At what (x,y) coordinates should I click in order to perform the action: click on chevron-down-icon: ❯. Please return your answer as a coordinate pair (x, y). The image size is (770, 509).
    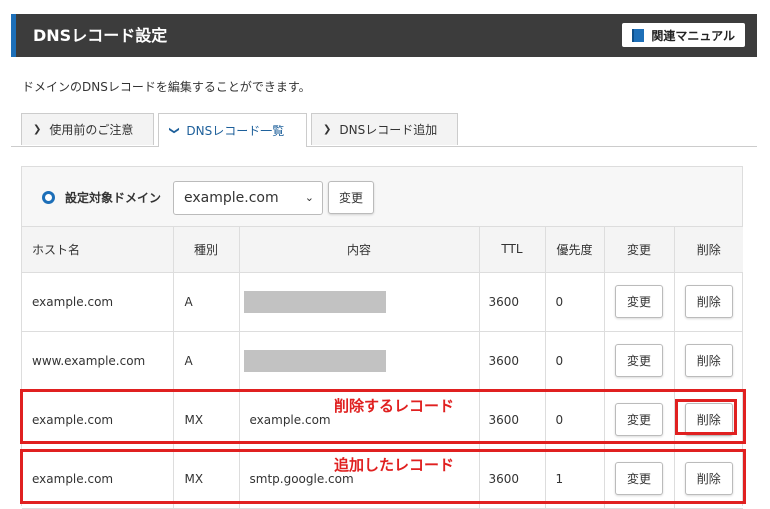
    Looking at the image, I should click on (174, 130).